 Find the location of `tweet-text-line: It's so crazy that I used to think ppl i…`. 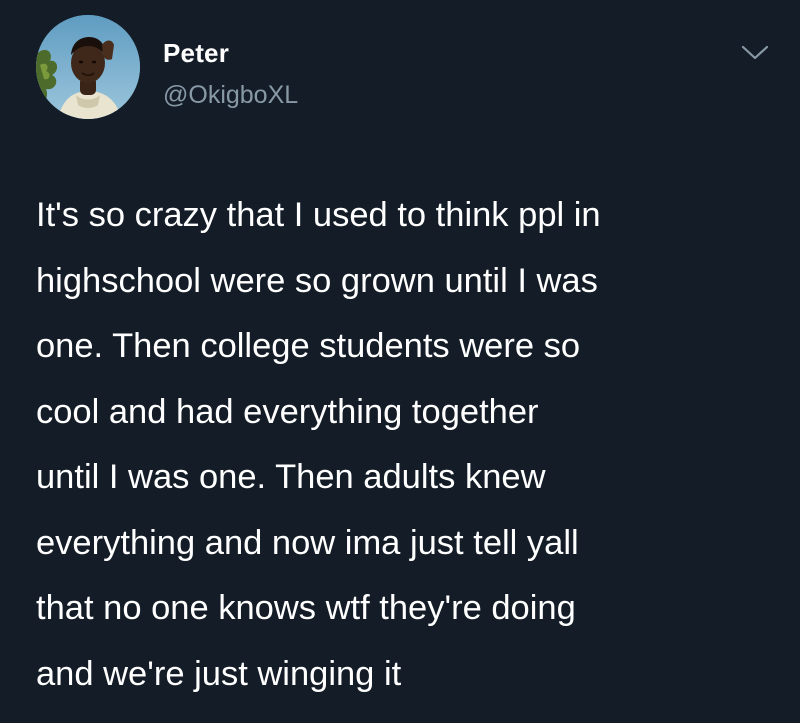

tweet-text-line: It's so crazy that I used to think ppl i… is located at coordinates (318, 215).